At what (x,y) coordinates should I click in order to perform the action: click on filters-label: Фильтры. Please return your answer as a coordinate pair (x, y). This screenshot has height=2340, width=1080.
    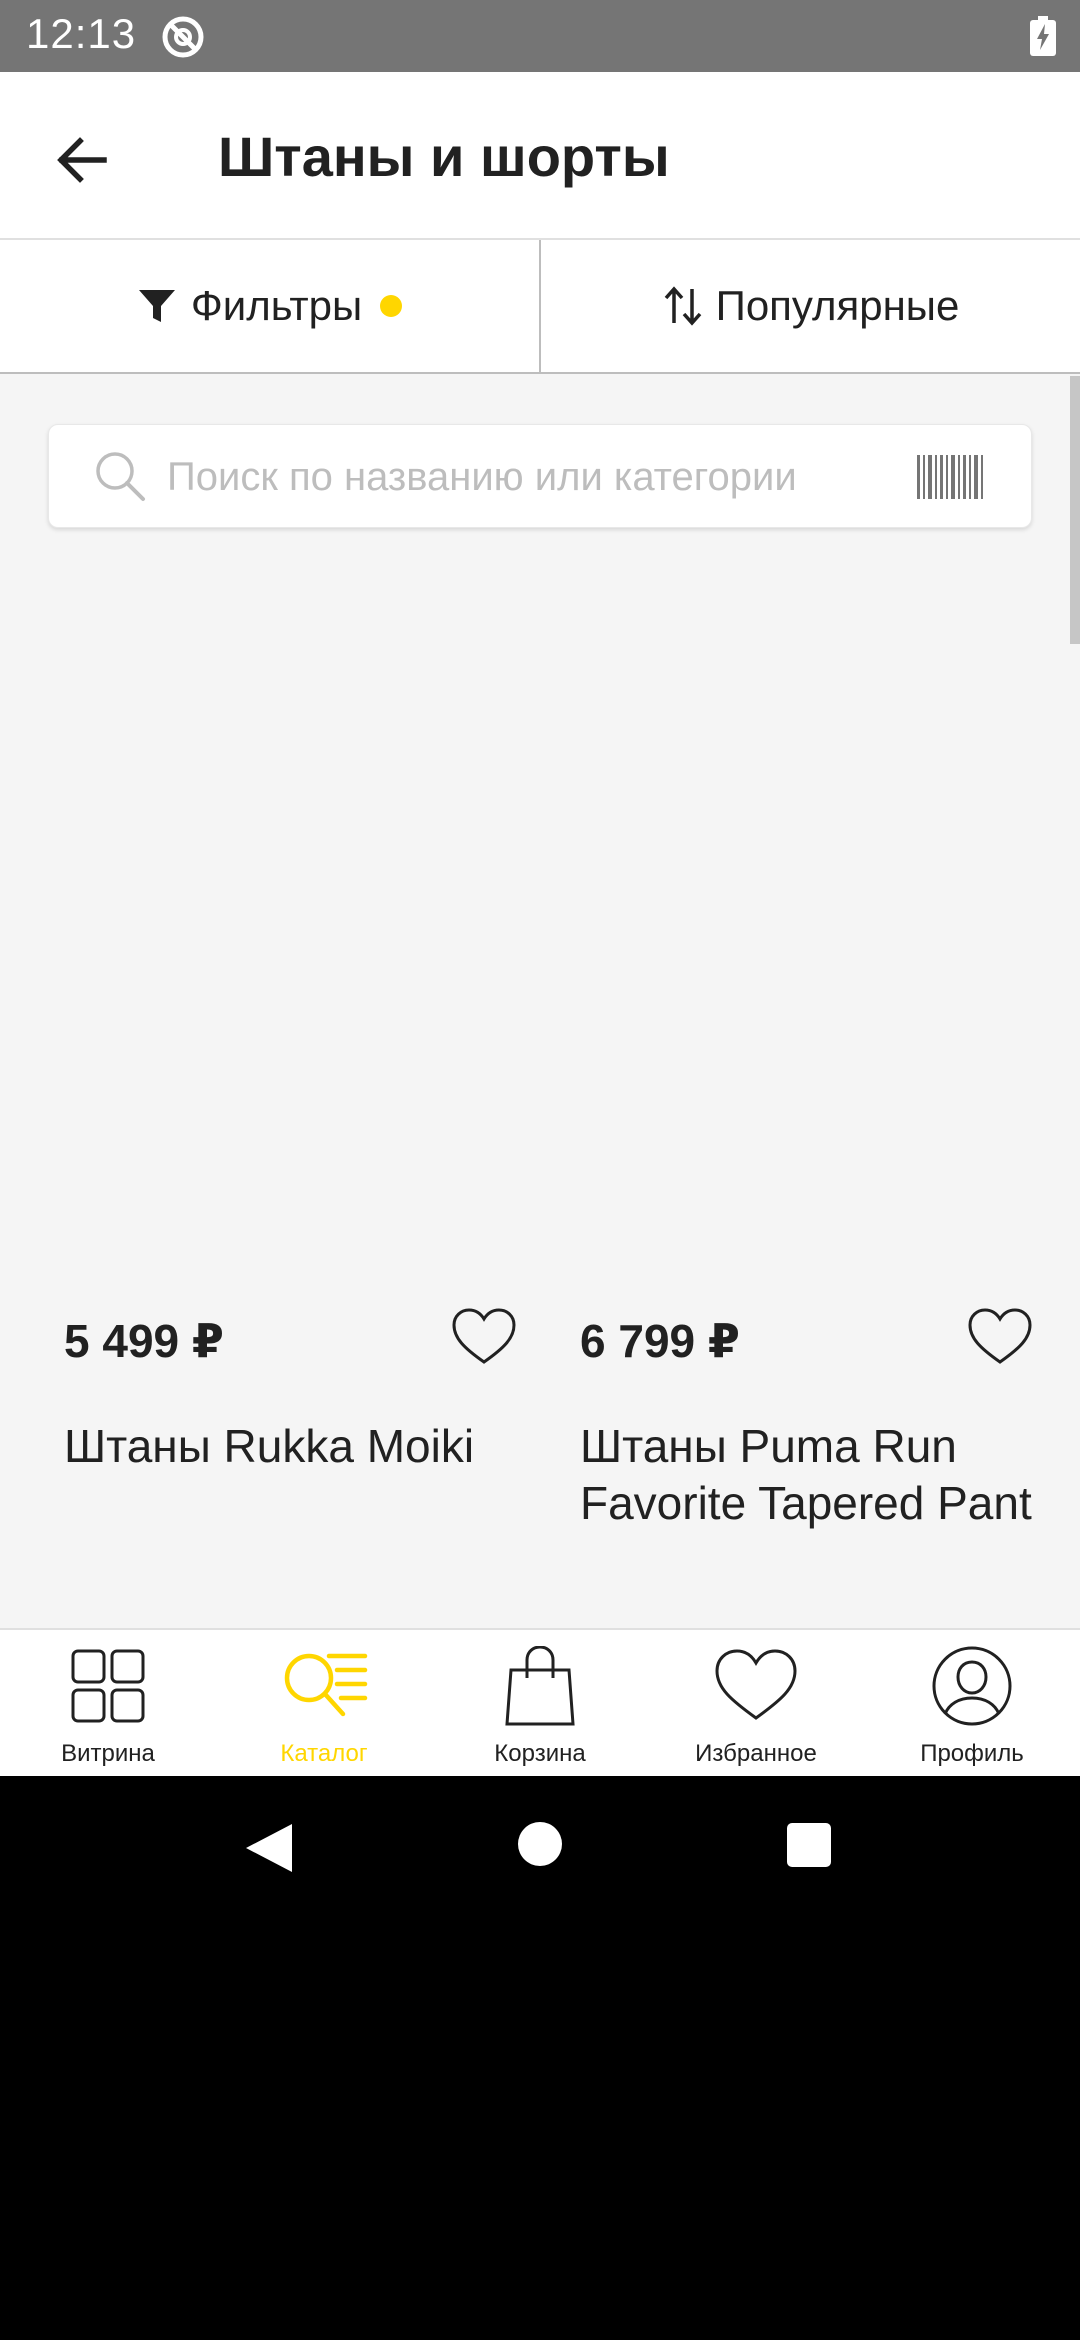
    Looking at the image, I should click on (276, 305).